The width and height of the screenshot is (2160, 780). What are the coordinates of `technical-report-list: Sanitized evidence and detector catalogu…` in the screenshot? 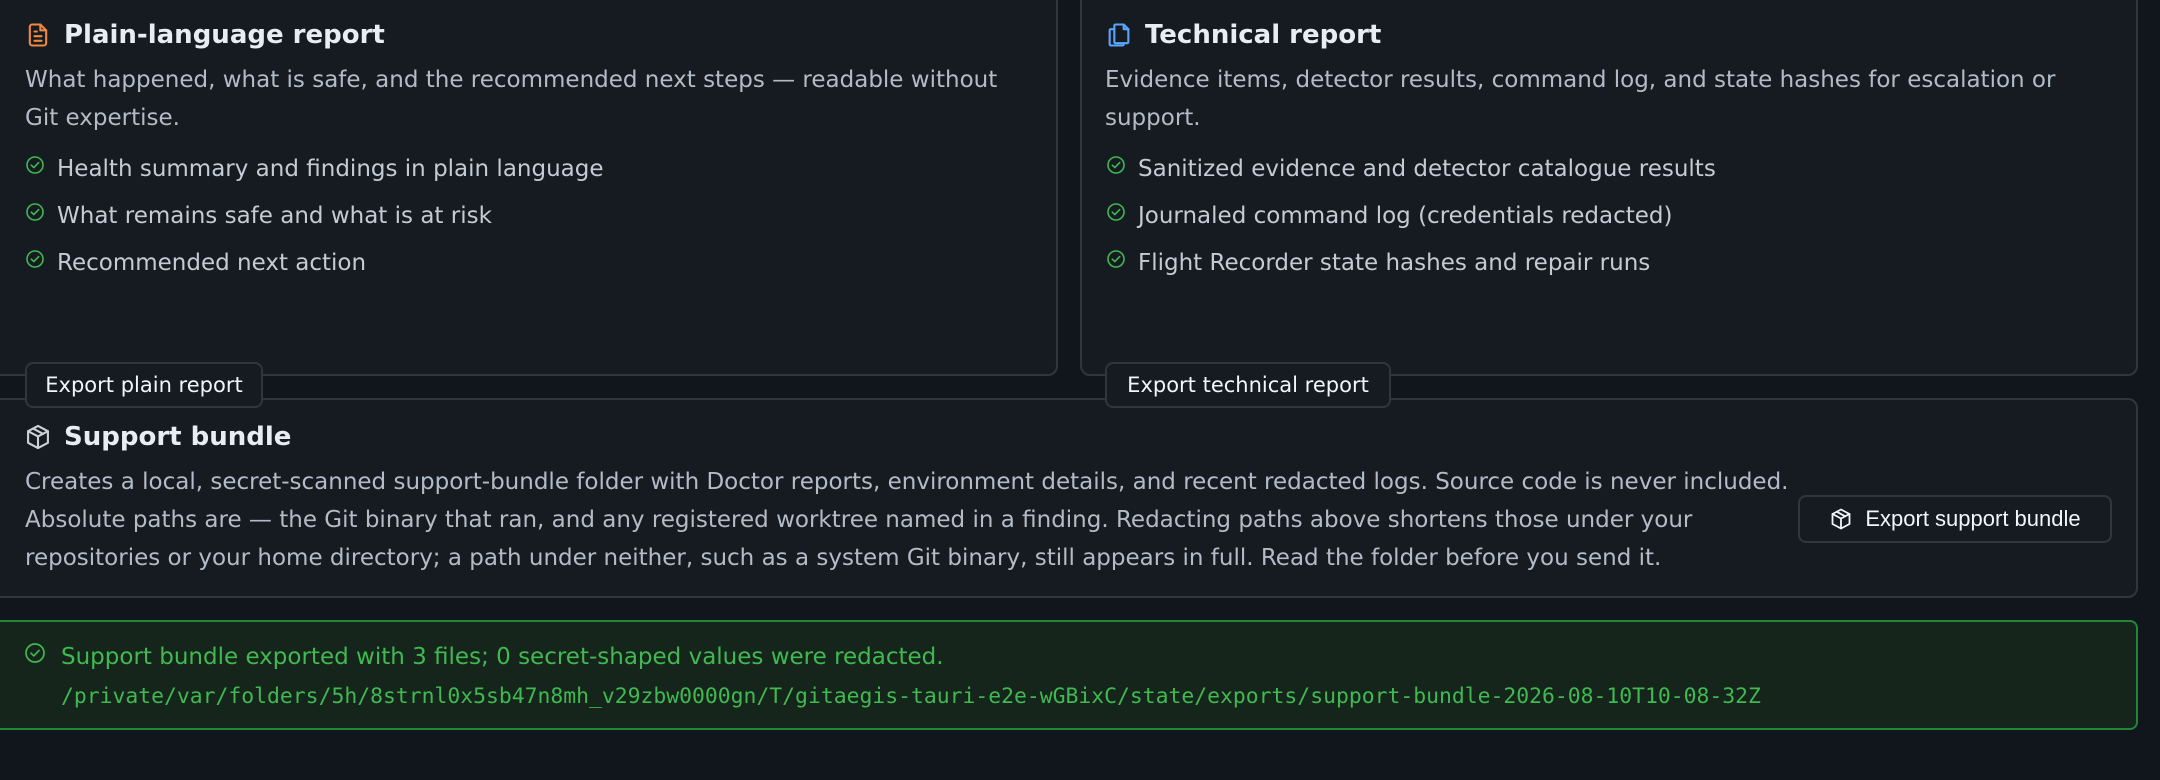 It's located at (1411, 223).